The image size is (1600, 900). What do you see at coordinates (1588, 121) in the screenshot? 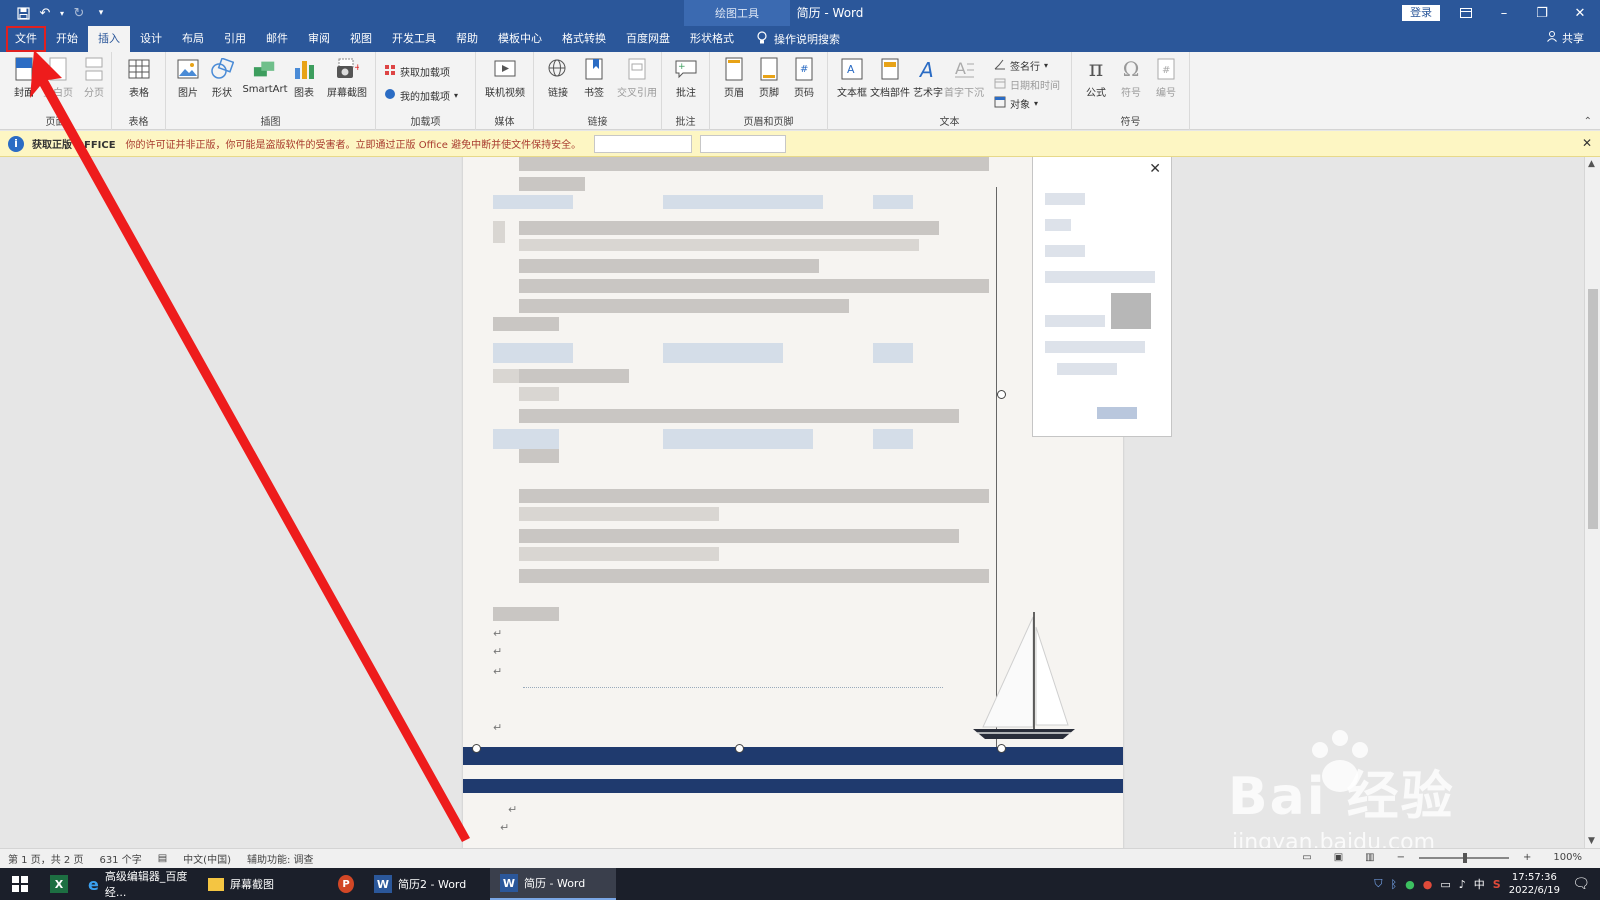
I see `collapse-ribbon-icon: ⌃` at bounding box center [1588, 121].